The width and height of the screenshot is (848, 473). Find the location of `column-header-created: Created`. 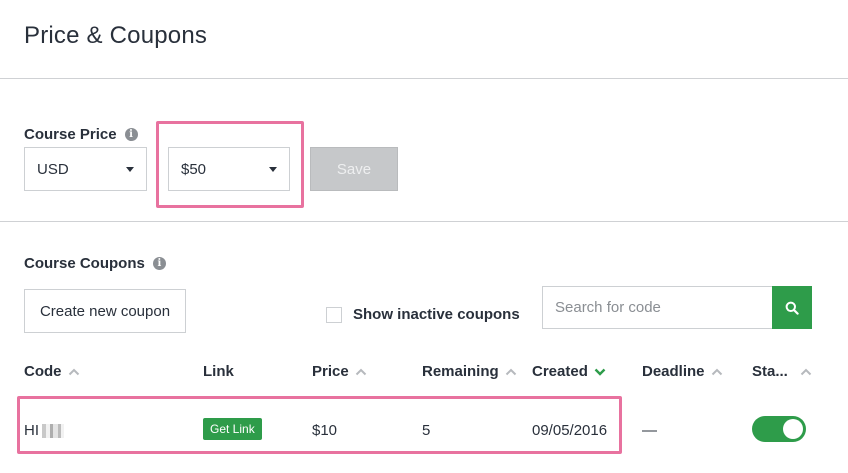

column-header-created: Created is located at coordinates (569, 371).